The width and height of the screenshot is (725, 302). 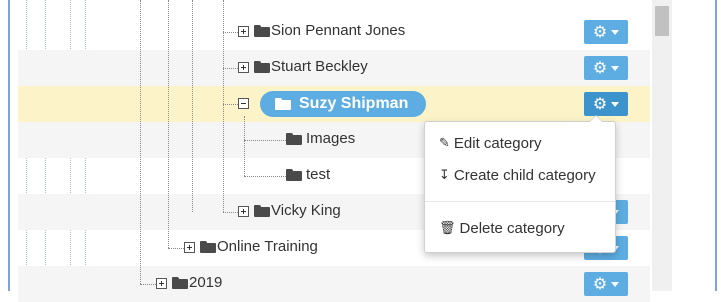 I want to click on tree-node-label: 2019, so click(x=205, y=283).